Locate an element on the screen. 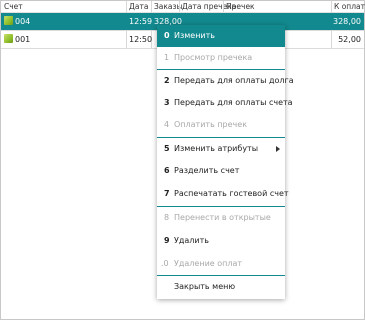  submenu-arrow-icon is located at coordinates (278, 149).